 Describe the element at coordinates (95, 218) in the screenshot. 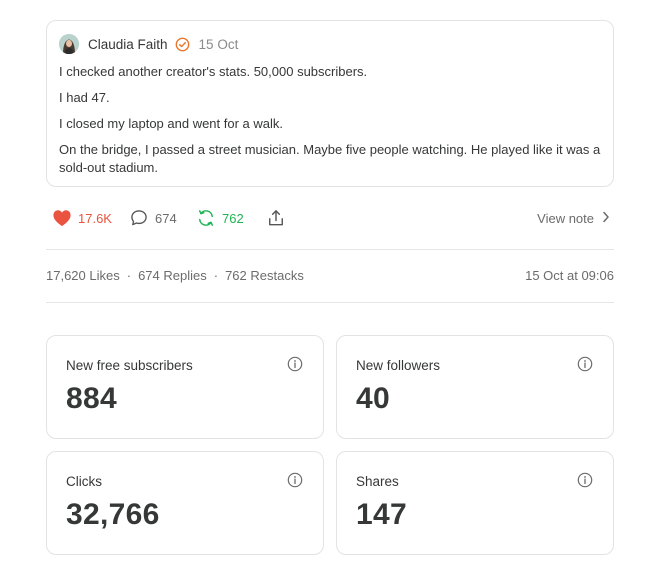

I see `like-count: 17.6K` at that location.